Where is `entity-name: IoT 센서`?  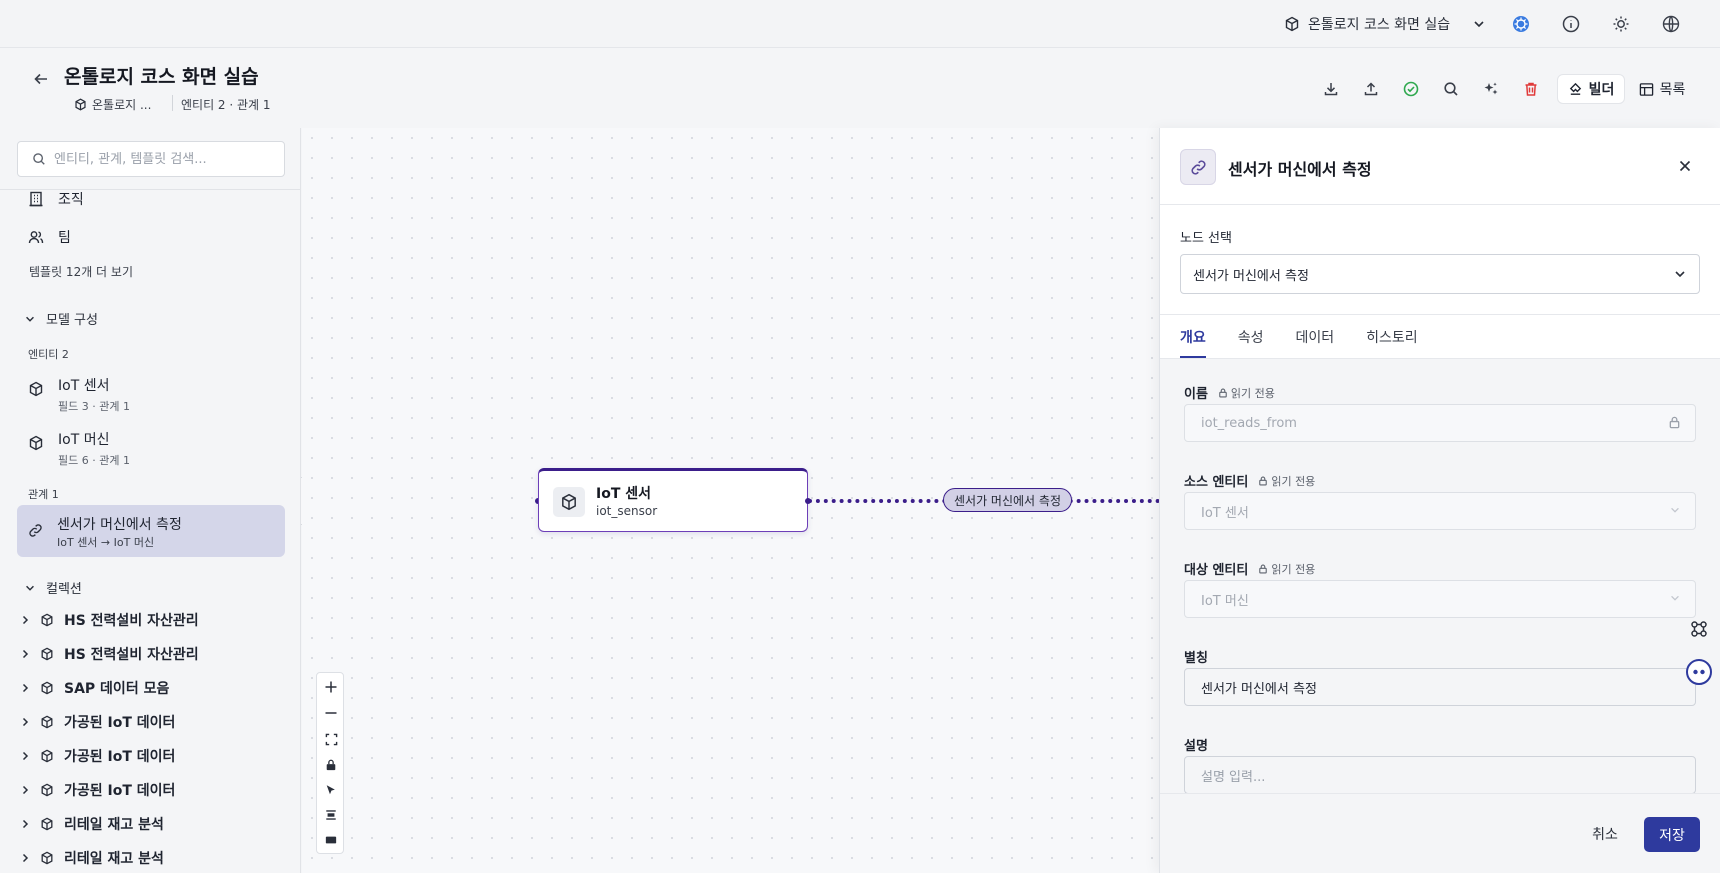
entity-name: IoT 센서 is located at coordinates (84, 386).